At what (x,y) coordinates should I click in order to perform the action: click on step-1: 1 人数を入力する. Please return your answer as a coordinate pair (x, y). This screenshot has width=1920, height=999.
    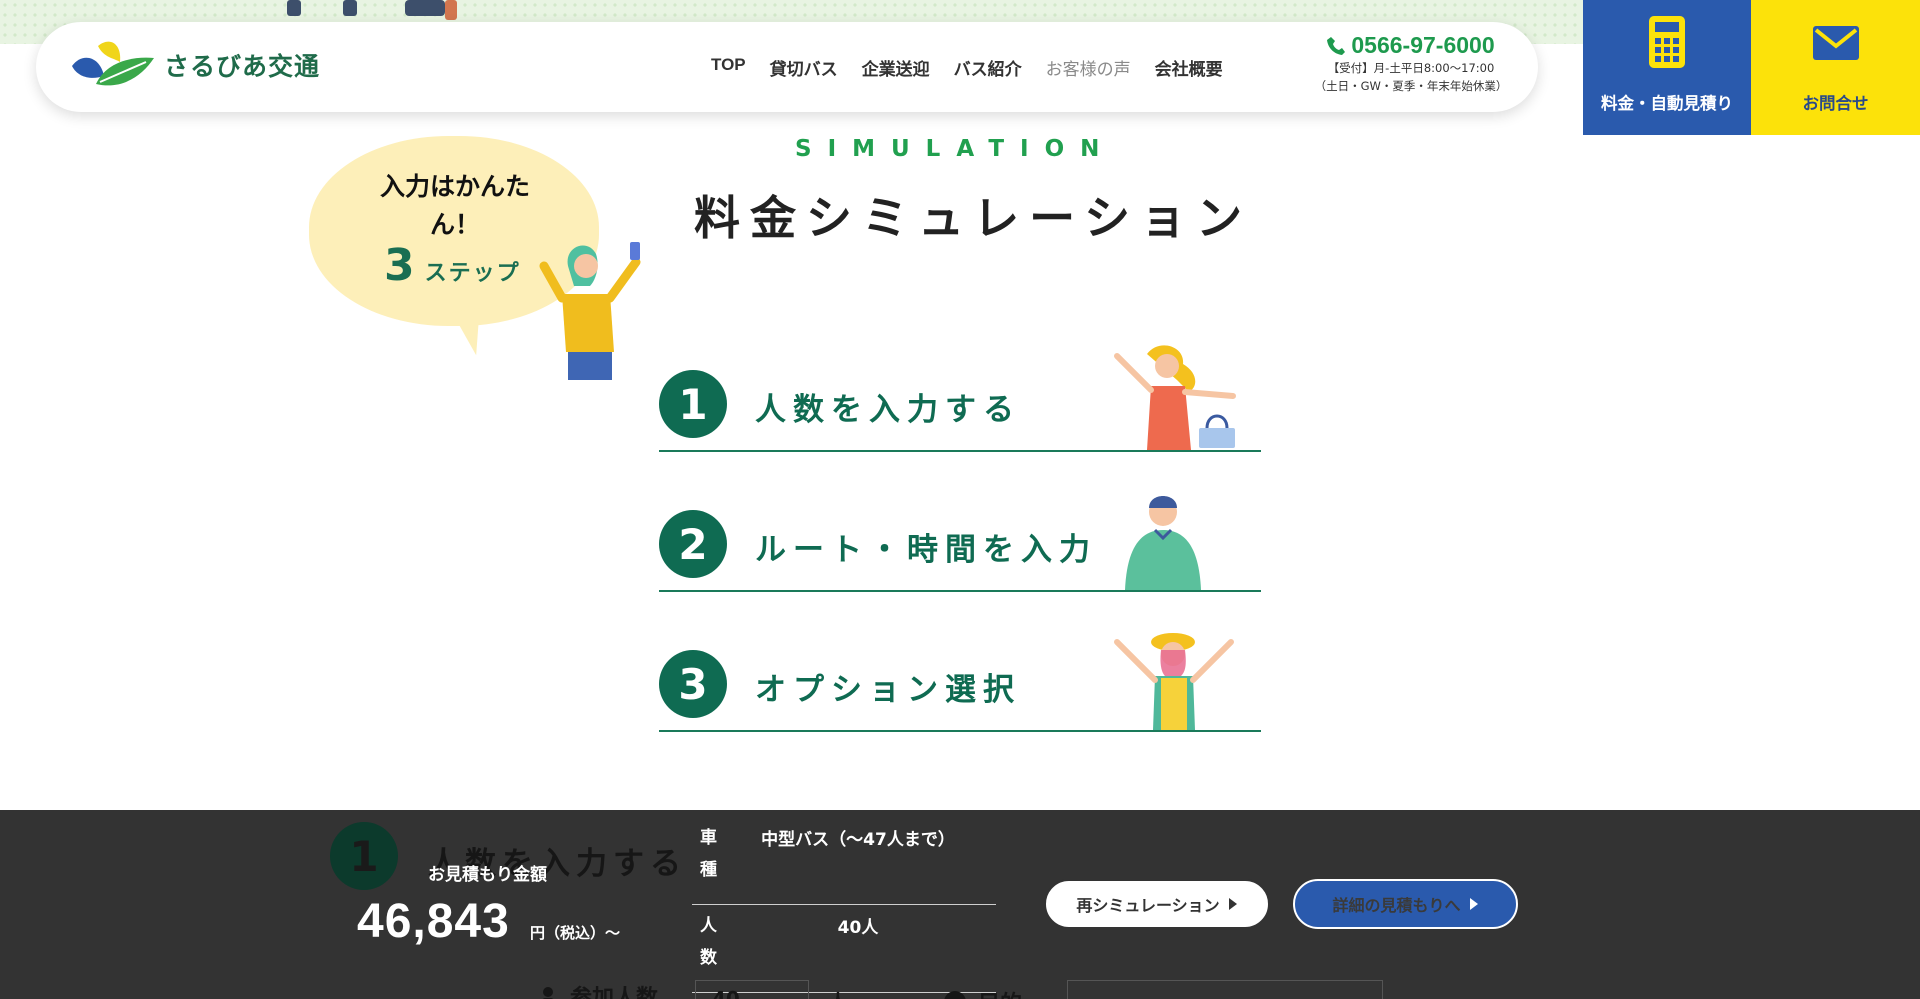
    Looking at the image, I should click on (960, 398).